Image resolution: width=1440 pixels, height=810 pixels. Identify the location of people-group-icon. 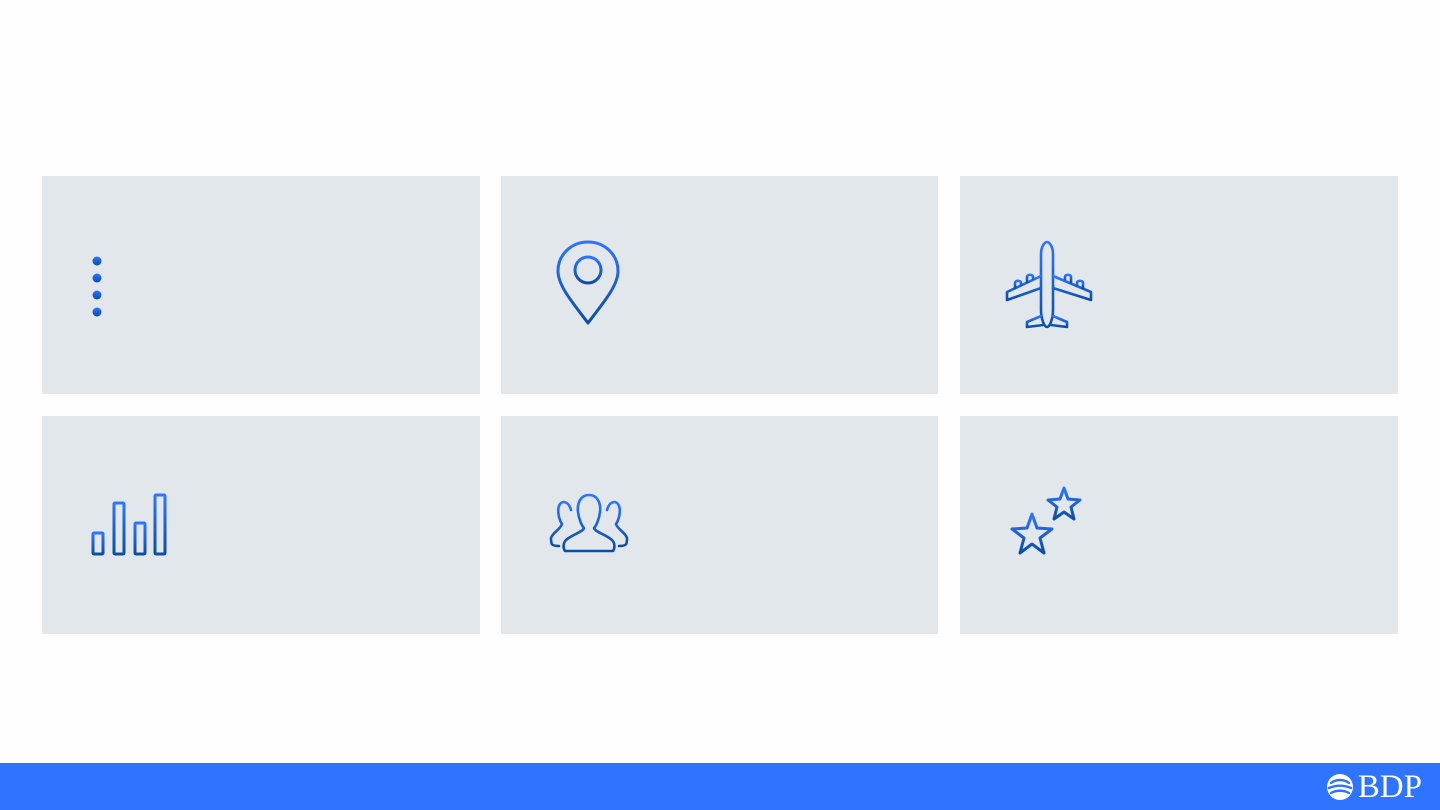
(589, 523).